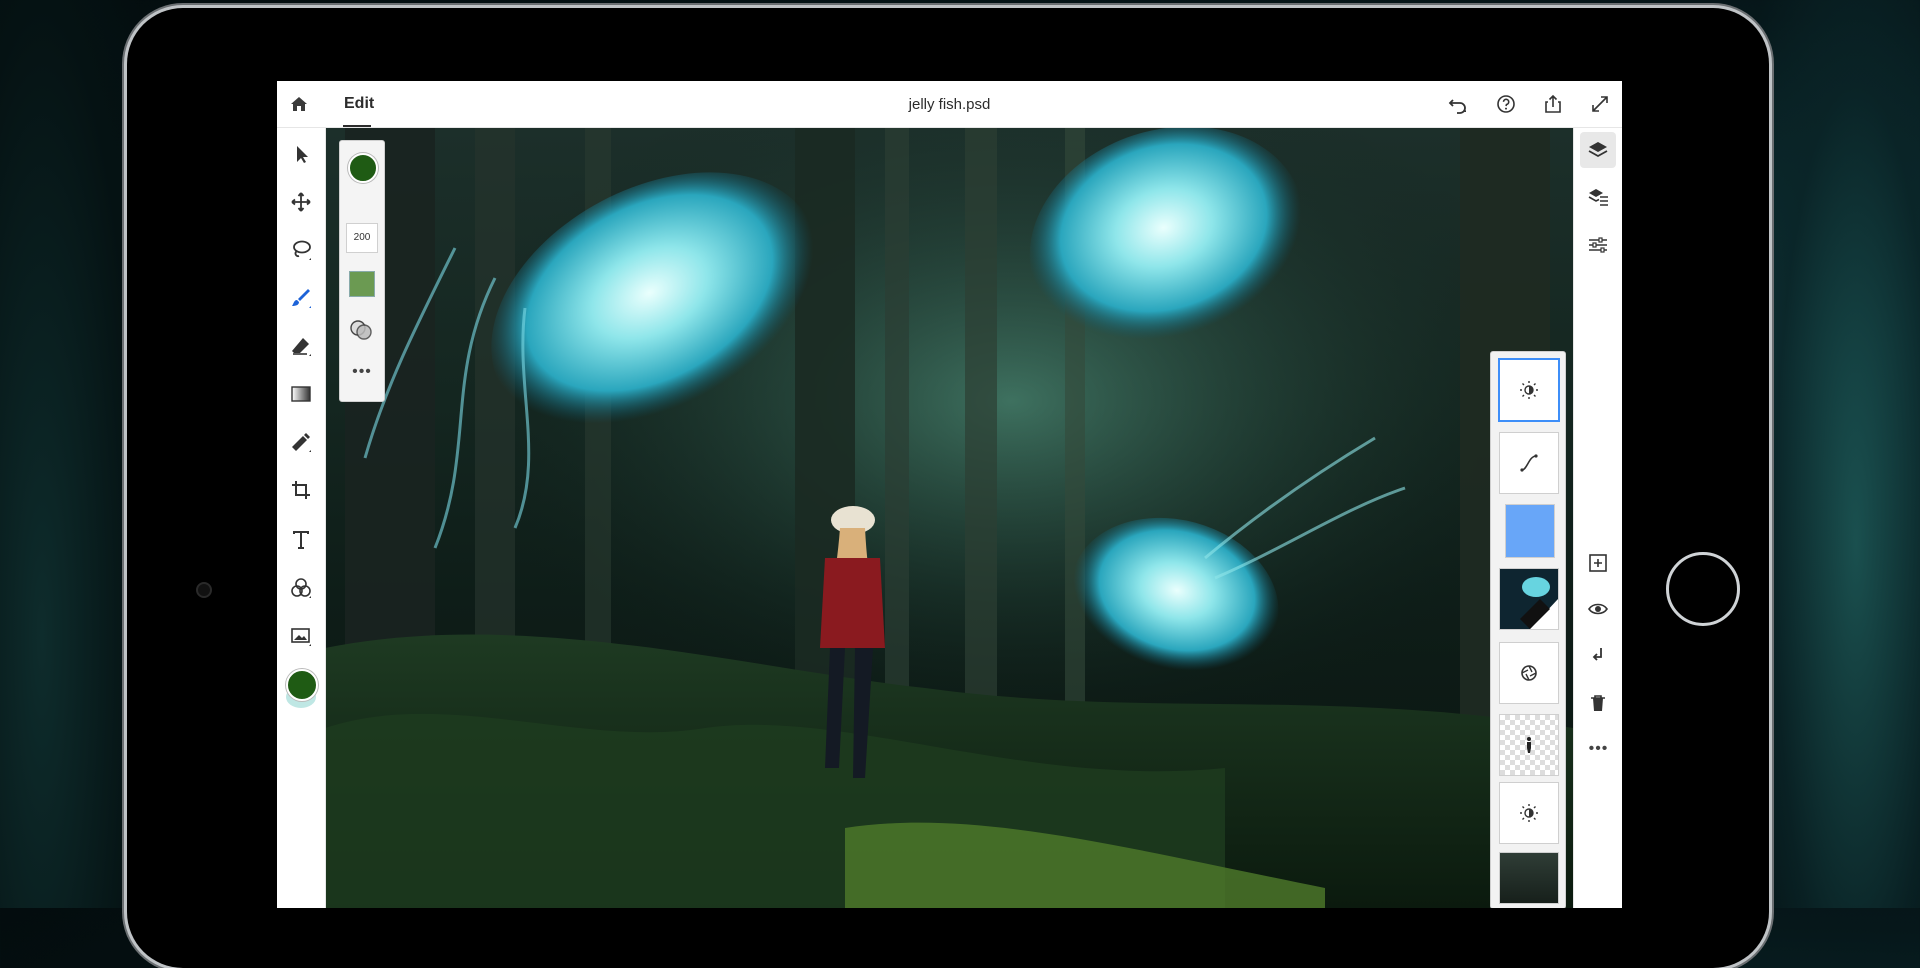  What do you see at coordinates (301, 154) in the screenshot?
I see `select-tool-icon` at bounding box center [301, 154].